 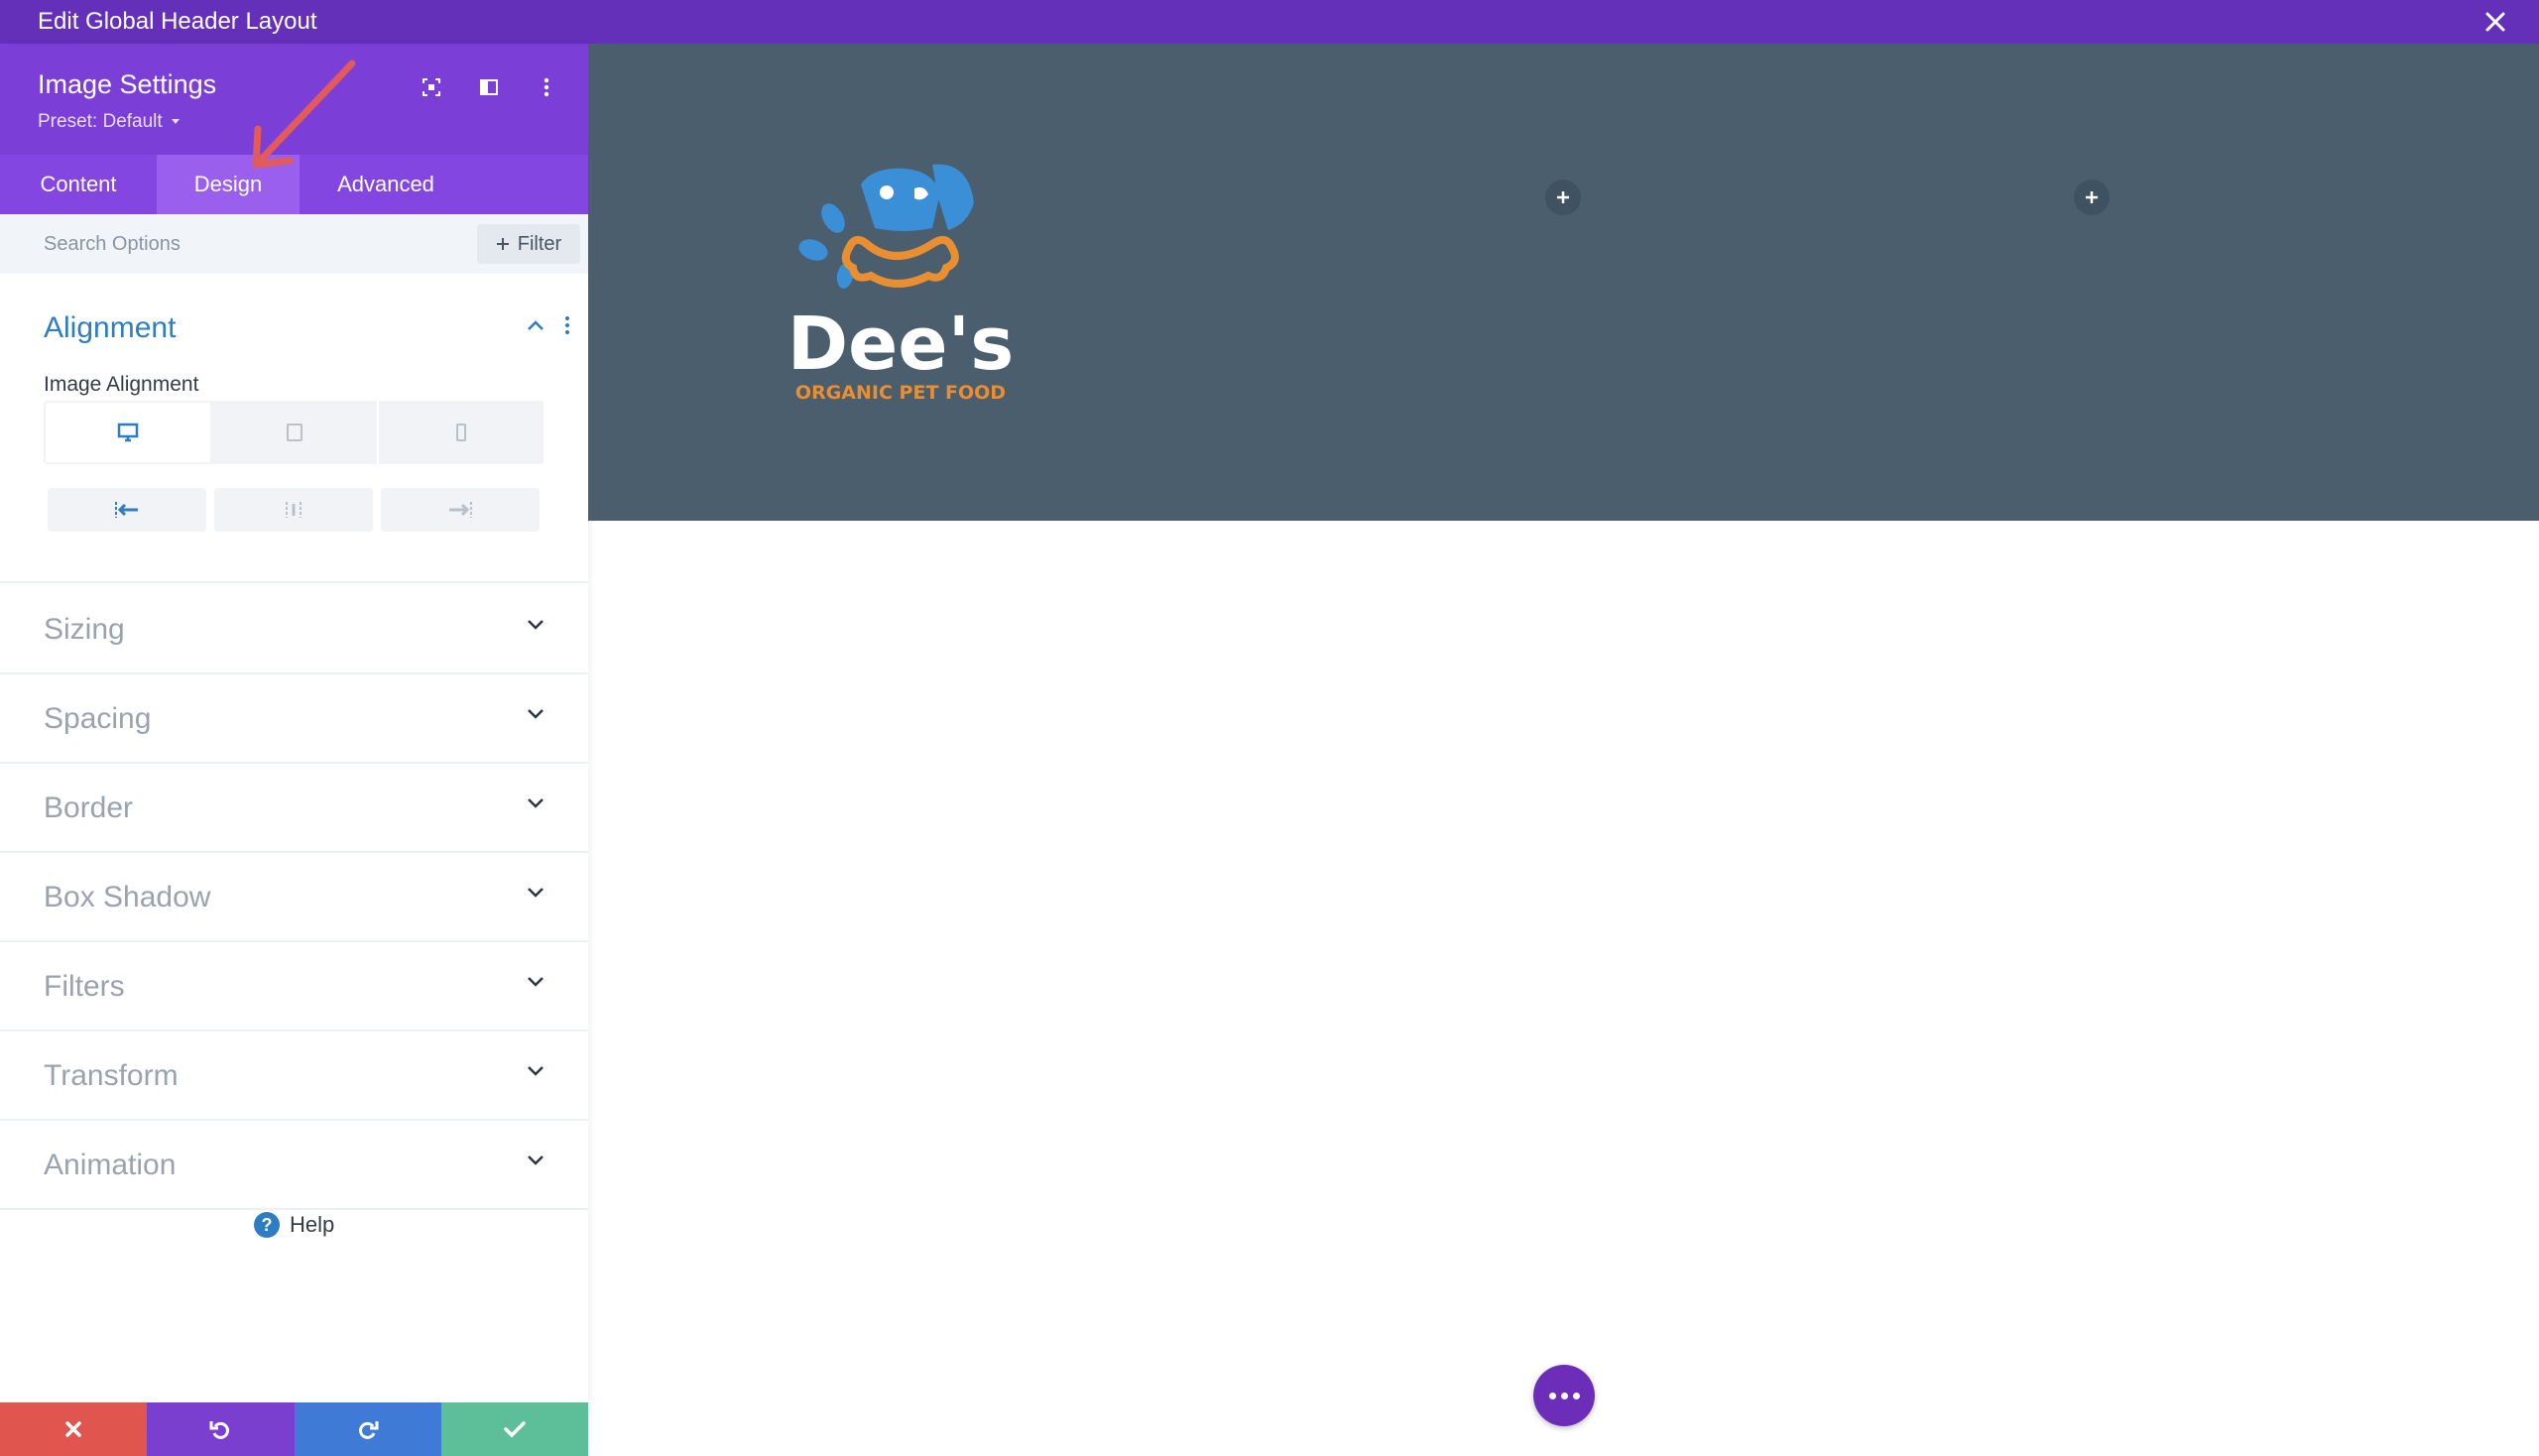 I want to click on columns-icon, so click(x=489, y=87).